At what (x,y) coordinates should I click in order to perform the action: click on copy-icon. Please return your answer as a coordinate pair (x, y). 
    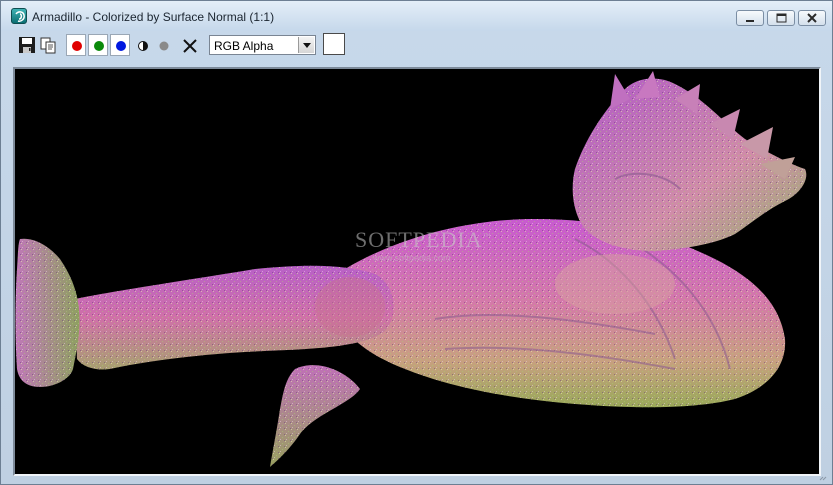
    Looking at the image, I should click on (48, 45).